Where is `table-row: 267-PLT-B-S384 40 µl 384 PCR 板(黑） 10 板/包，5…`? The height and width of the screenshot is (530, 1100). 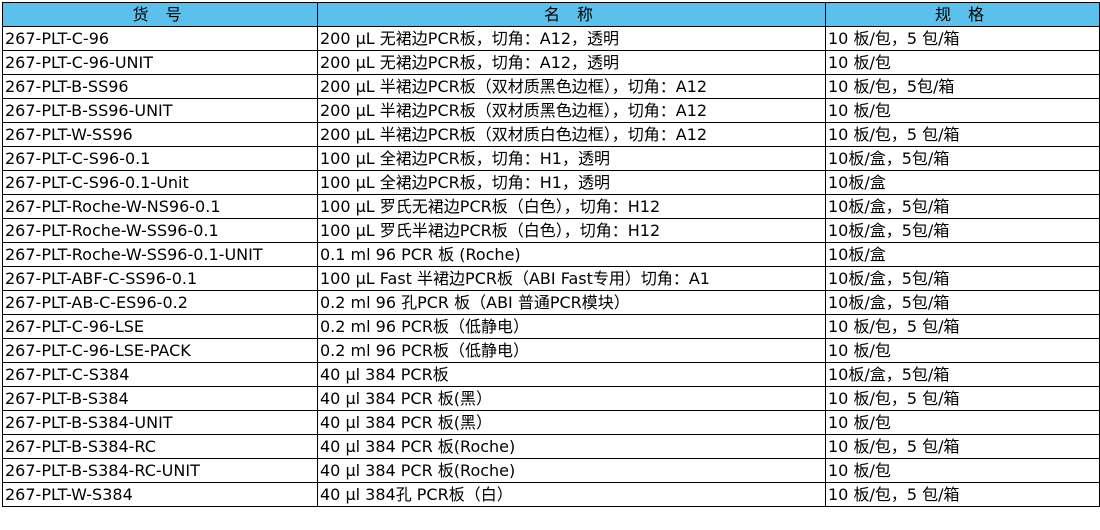 table-row: 267-PLT-B-S384 40 µl 384 PCR 板(黑） 10 板/包，5… is located at coordinates (551, 398).